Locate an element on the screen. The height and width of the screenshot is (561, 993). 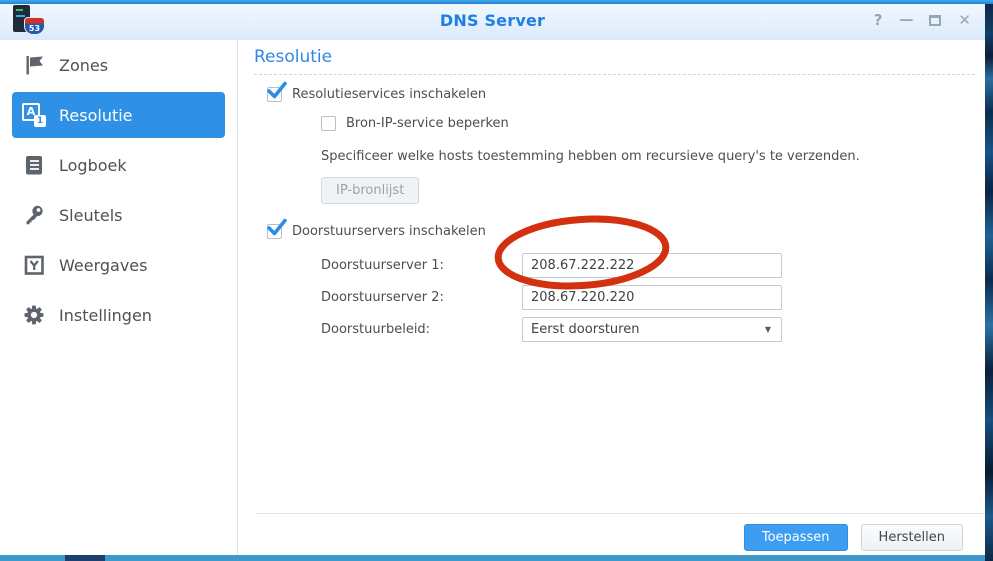
window-title: DNS Server is located at coordinates (492, 20).